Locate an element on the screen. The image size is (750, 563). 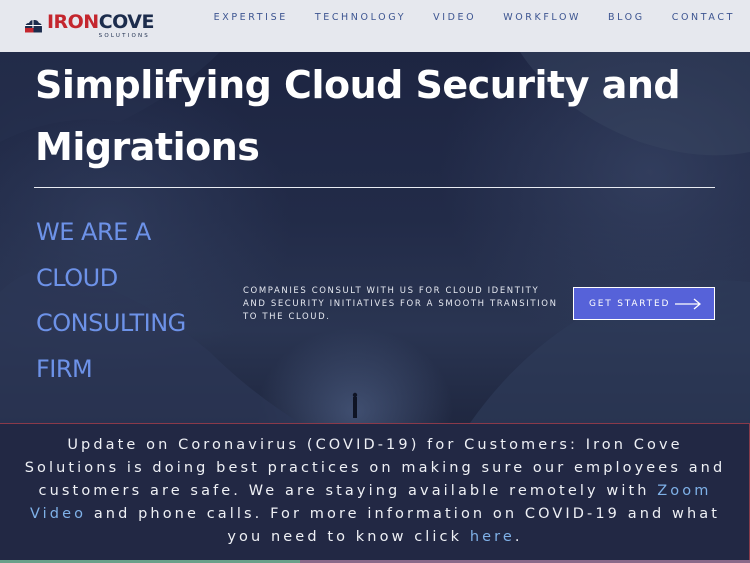
nav-blog: BLOG is located at coordinates (626, 17).